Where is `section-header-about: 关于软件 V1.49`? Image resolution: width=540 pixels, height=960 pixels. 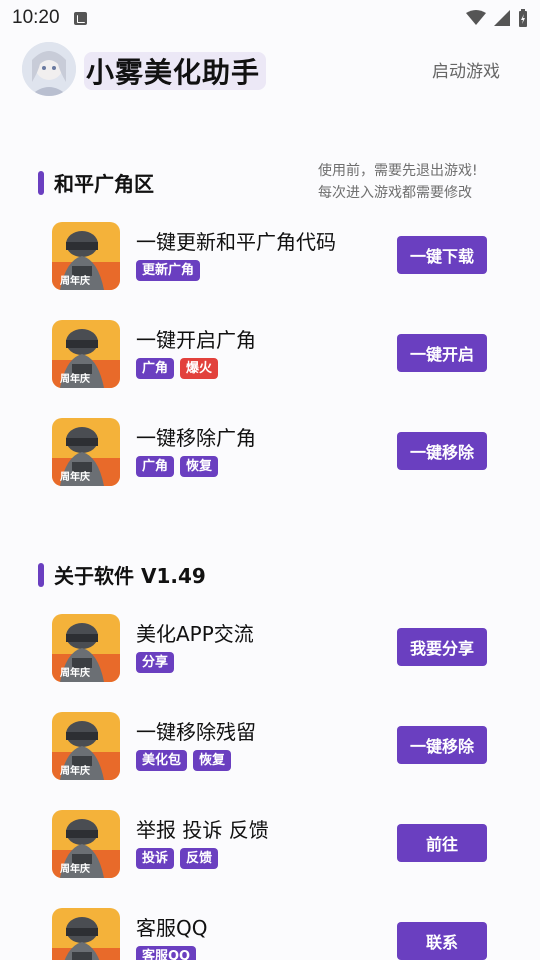 section-header-about: 关于软件 V1.49 is located at coordinates (122, 574).